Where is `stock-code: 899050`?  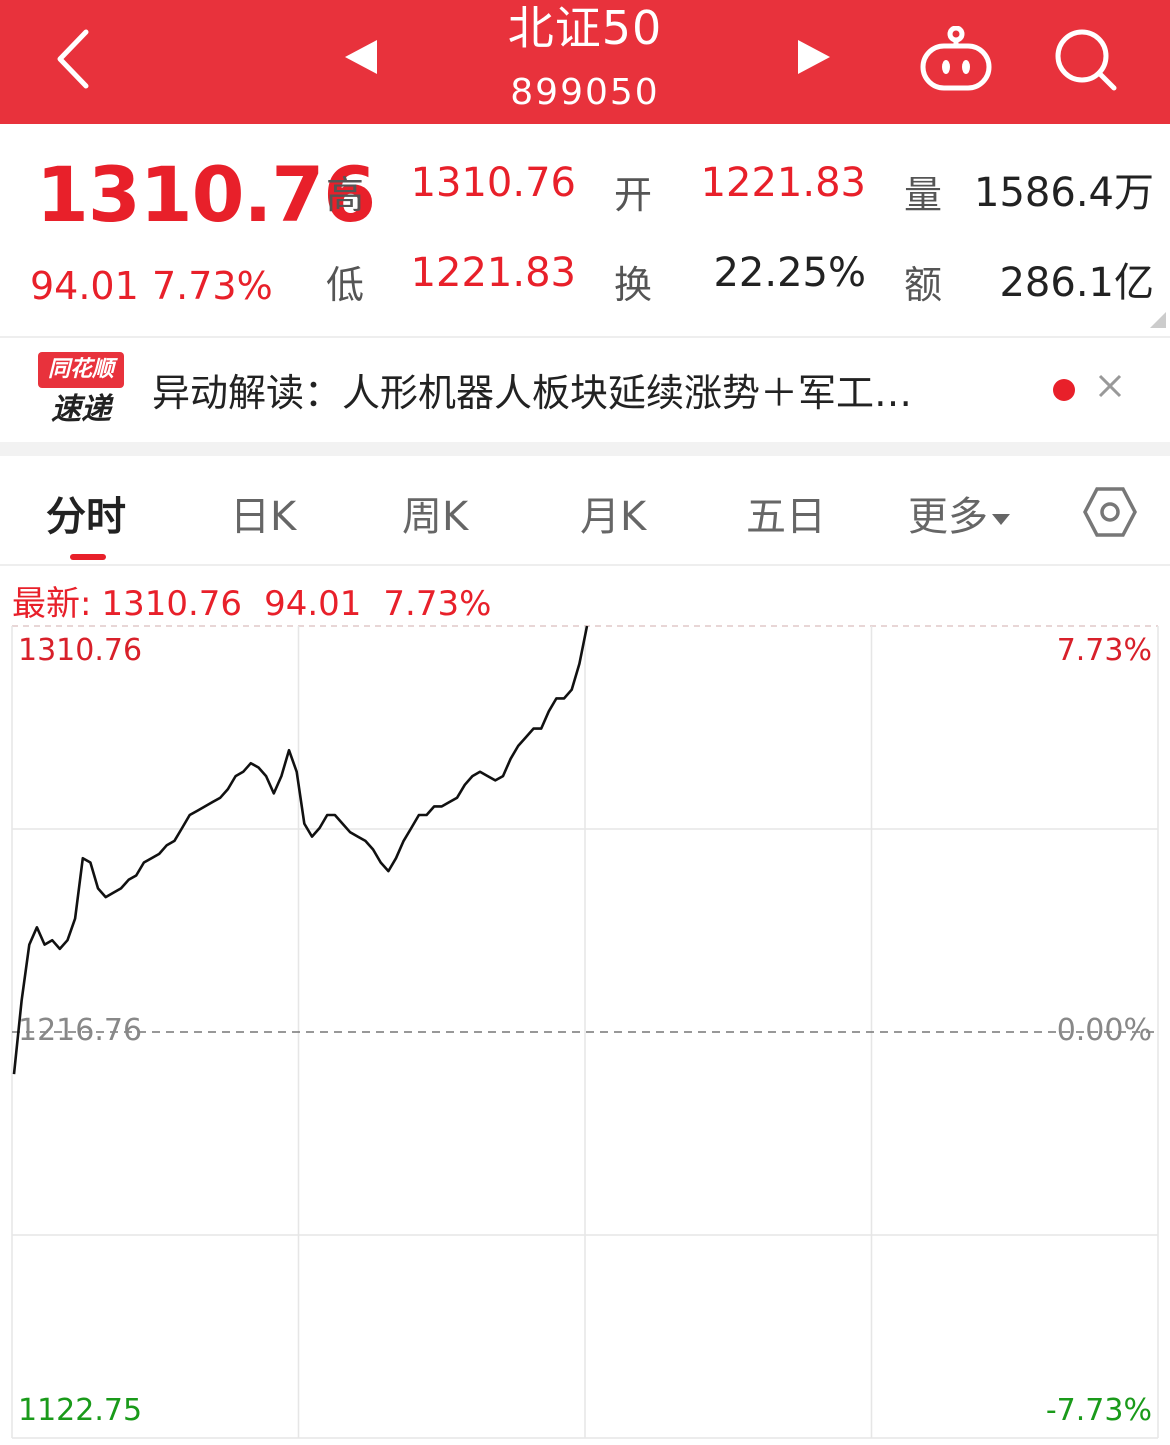 stock-code: 899050 is located at coordinates (585, 92).